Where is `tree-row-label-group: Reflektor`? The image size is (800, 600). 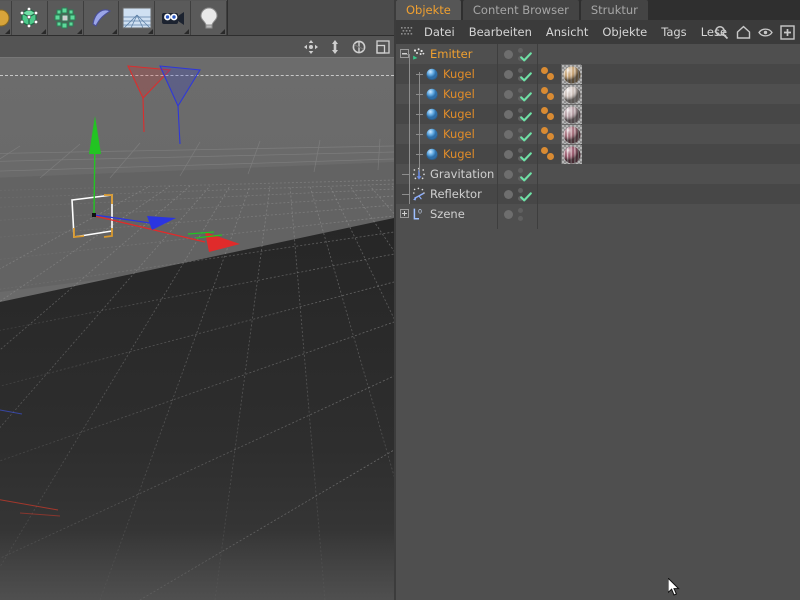 tree-row-label-group: Reflektor is located at coordinates (447, 194).